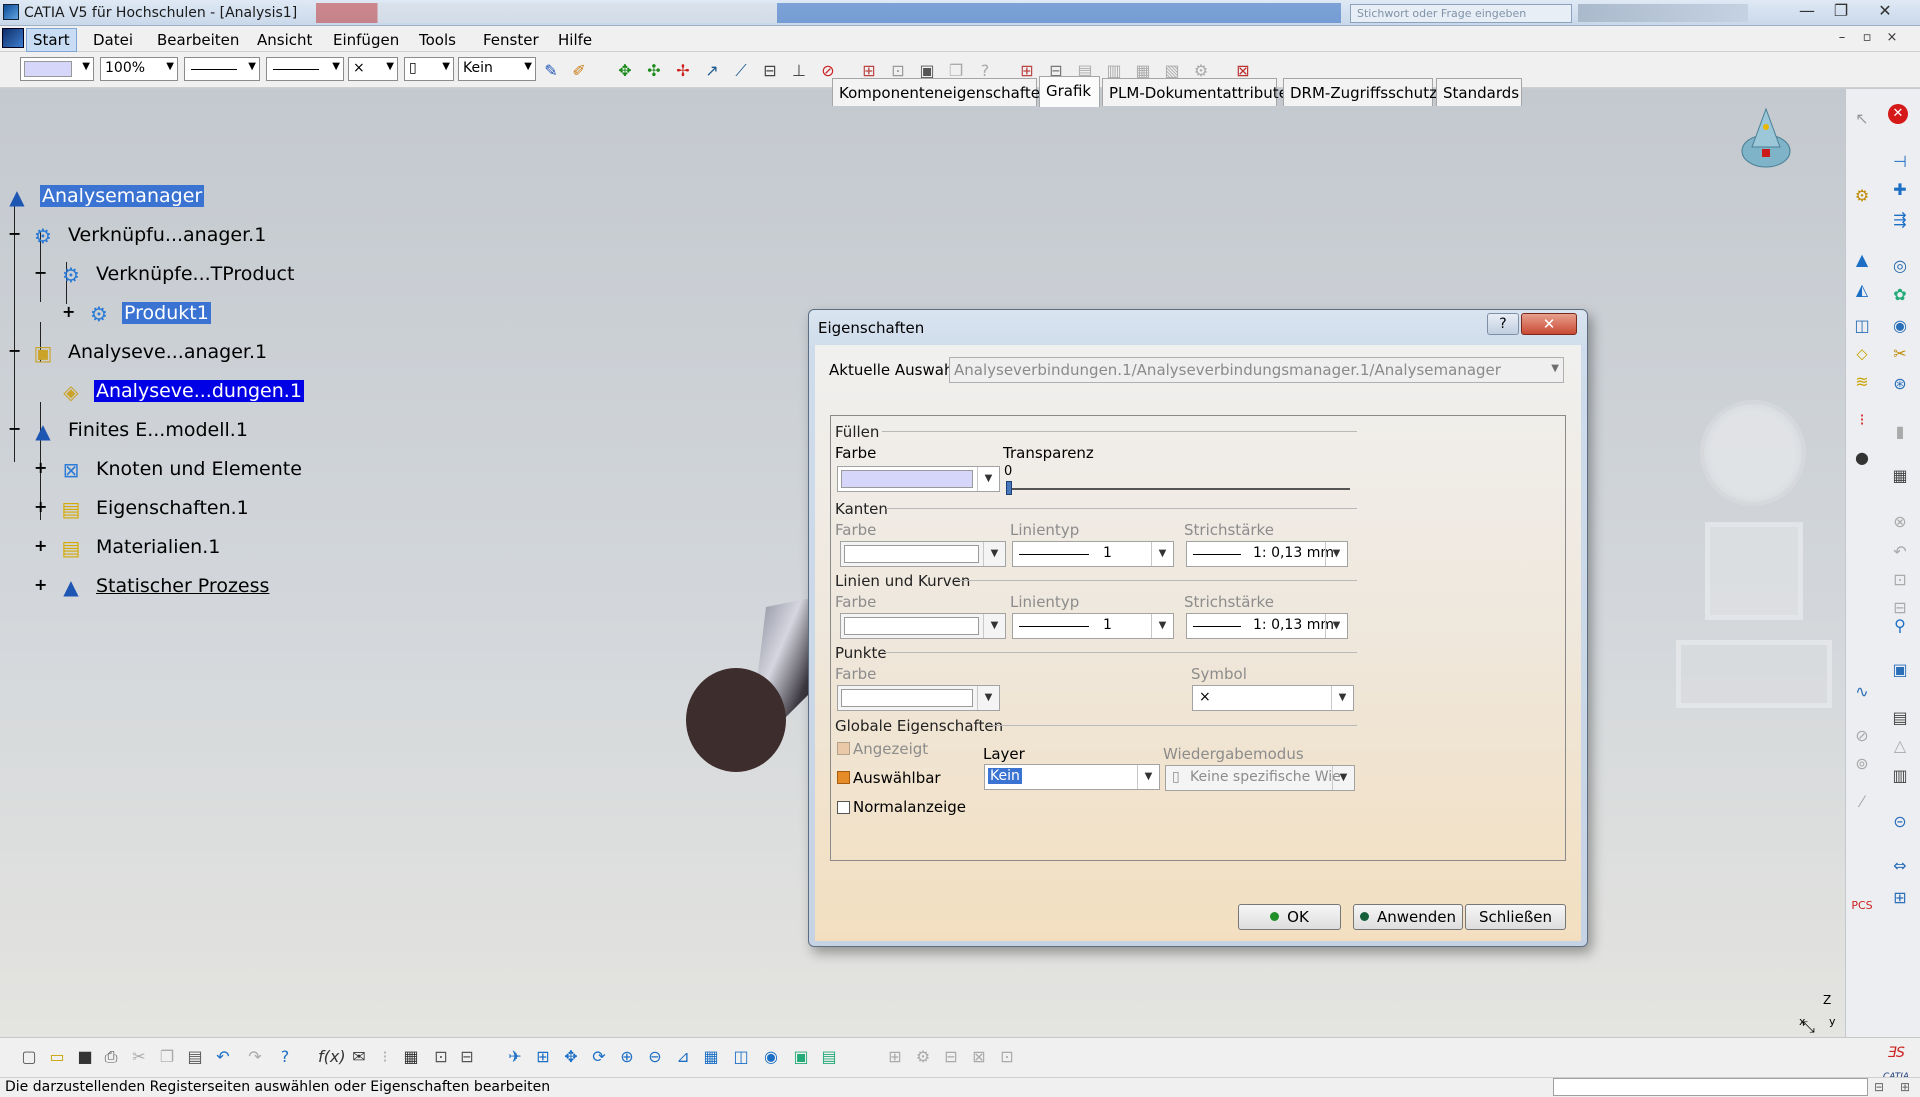  I want to click on zoom-combo: 100% ▼, so click(139, 69).